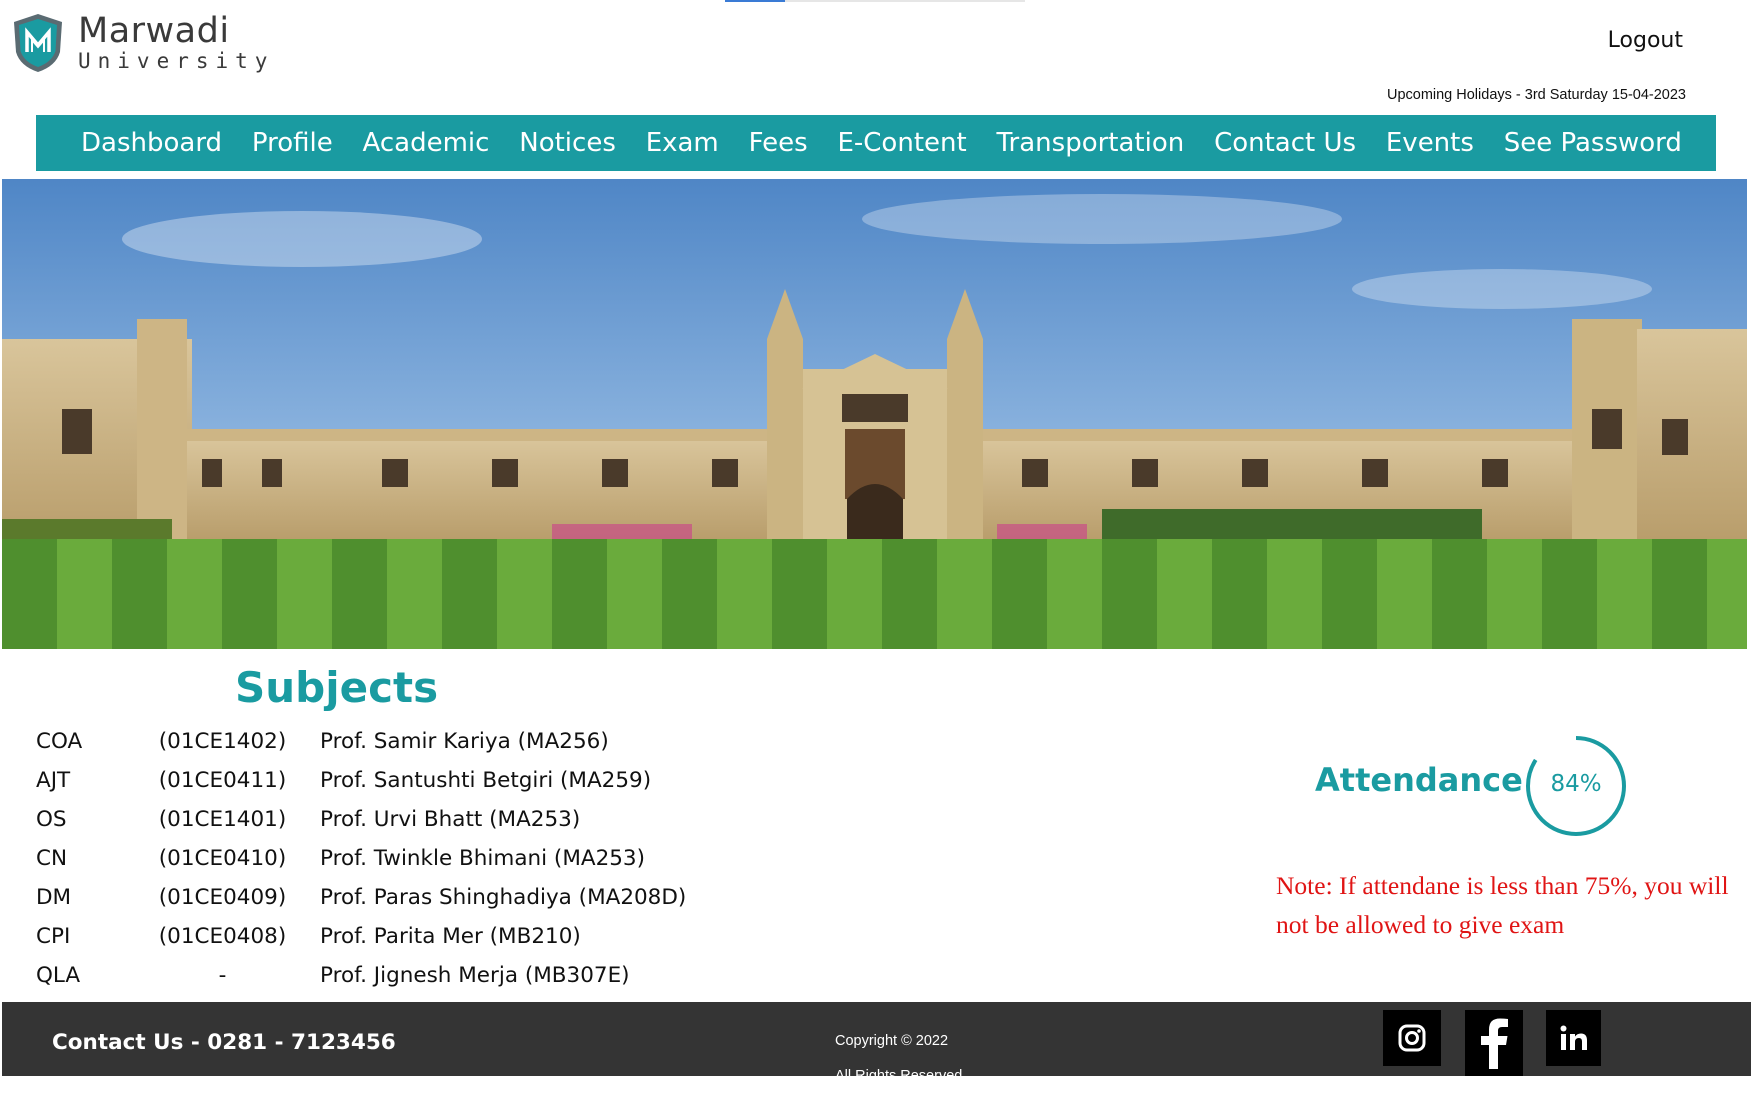 The image size is (1751, 1094). What do you see at coordinates (58, 975) in the screenshot?
I see `subject-abbr: QLA` at bounding box center [58, 975].